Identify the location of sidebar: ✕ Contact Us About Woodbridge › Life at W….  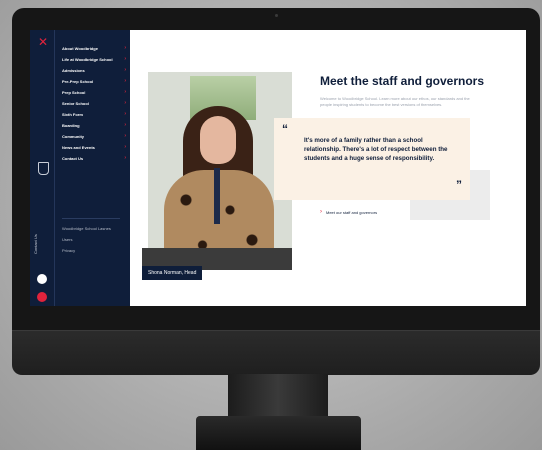
(80, 168).